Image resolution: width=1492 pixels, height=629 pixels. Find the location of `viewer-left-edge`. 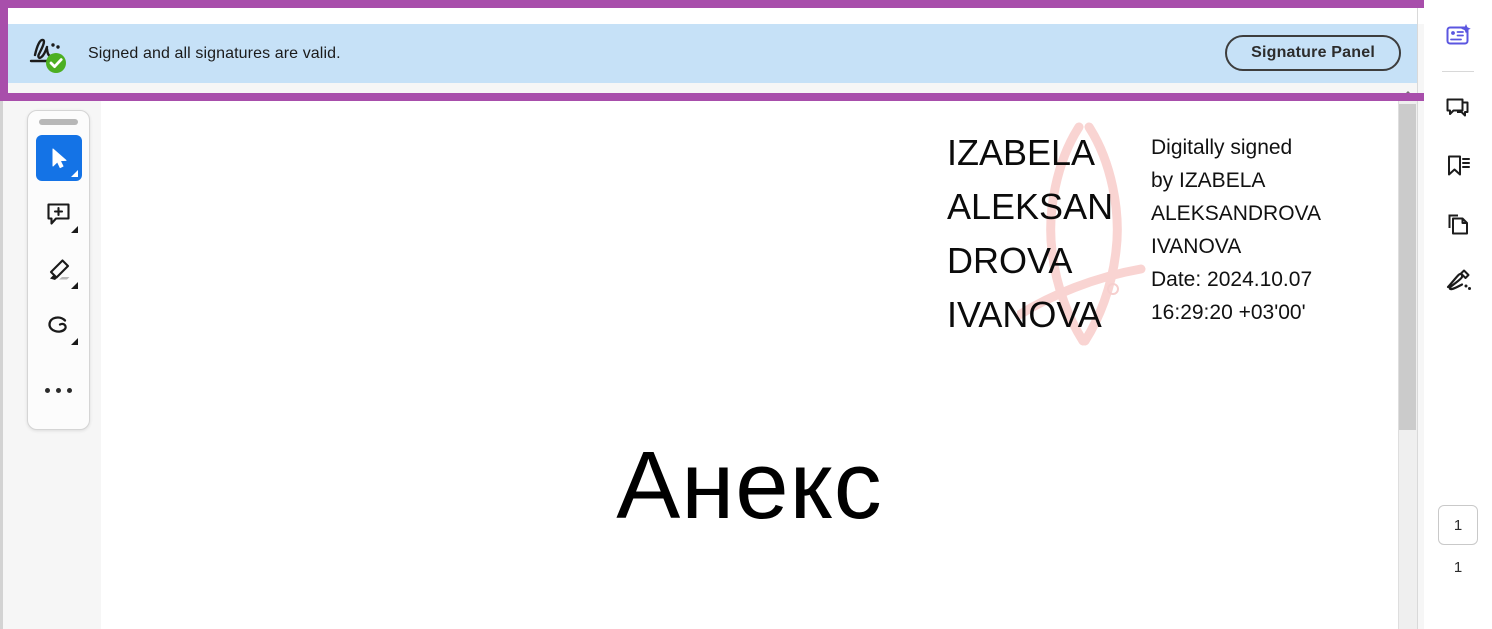

viewer-left-edge is located at coordinates (1, 365).